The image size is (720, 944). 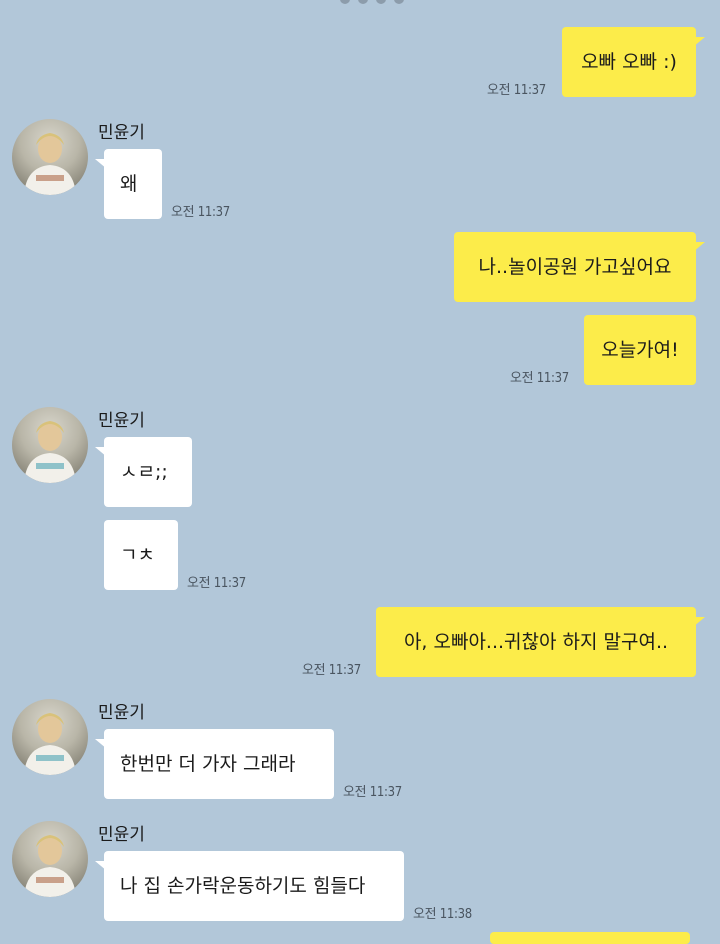 What do you see at coordinates (214, 764) in the screenshot?
I see `their-message-bubble: 한번만 더 가자 그래라` at bounding box center [214, 764].